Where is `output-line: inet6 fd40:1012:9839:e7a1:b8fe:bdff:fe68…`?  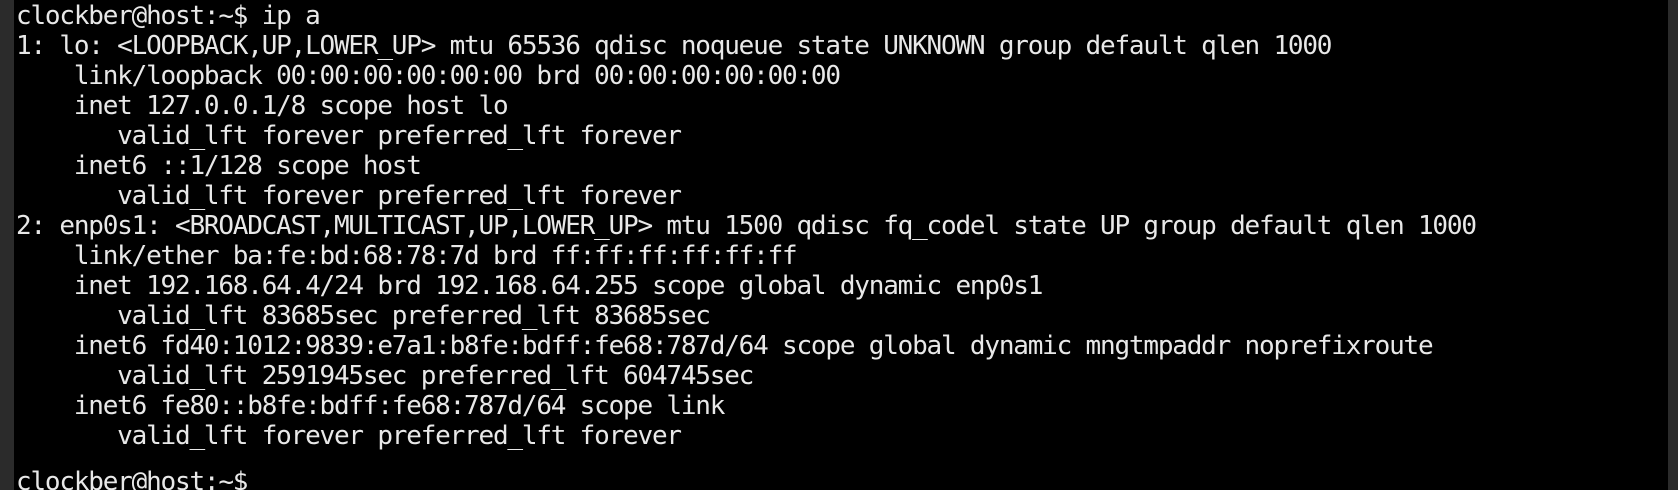 output-line: inet6 fd40:1012:9839:e7a1:b8fe:bdff:fe68… is located at coordinates (725, 346).